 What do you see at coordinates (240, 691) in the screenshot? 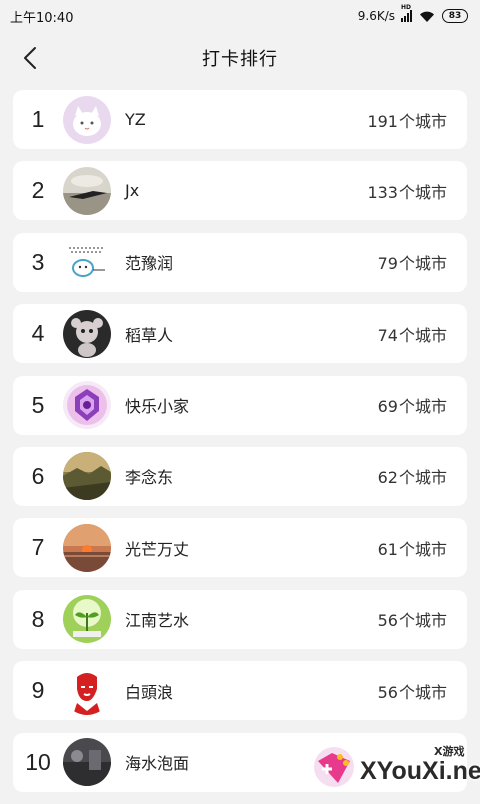
I see `ranking-row: 9 白頭浪 56个城市` at bounding box center [240, 691].